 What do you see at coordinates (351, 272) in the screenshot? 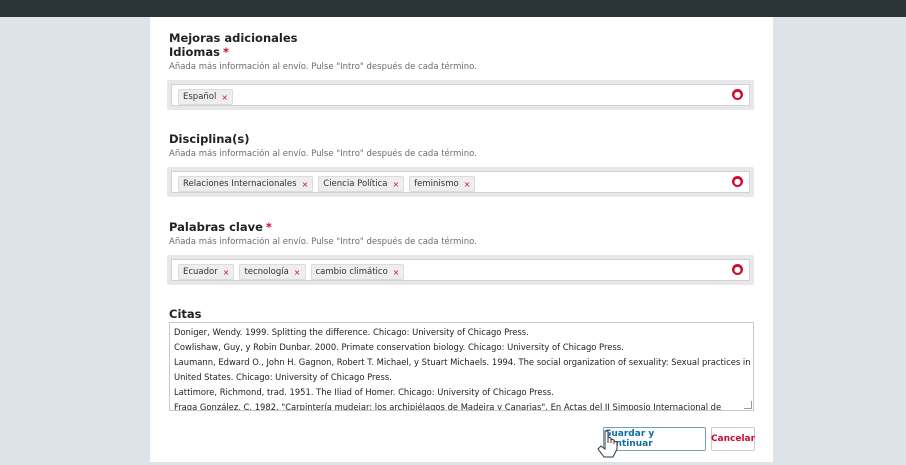
I see `tag-label: cambio climático` at bounding box center [351, 272].